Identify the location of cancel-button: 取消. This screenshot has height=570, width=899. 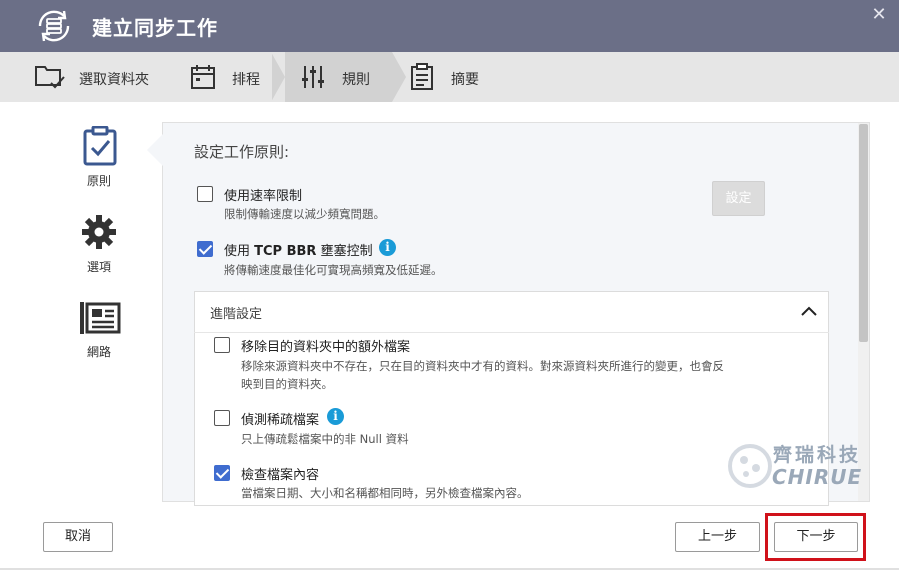
(78, 537).